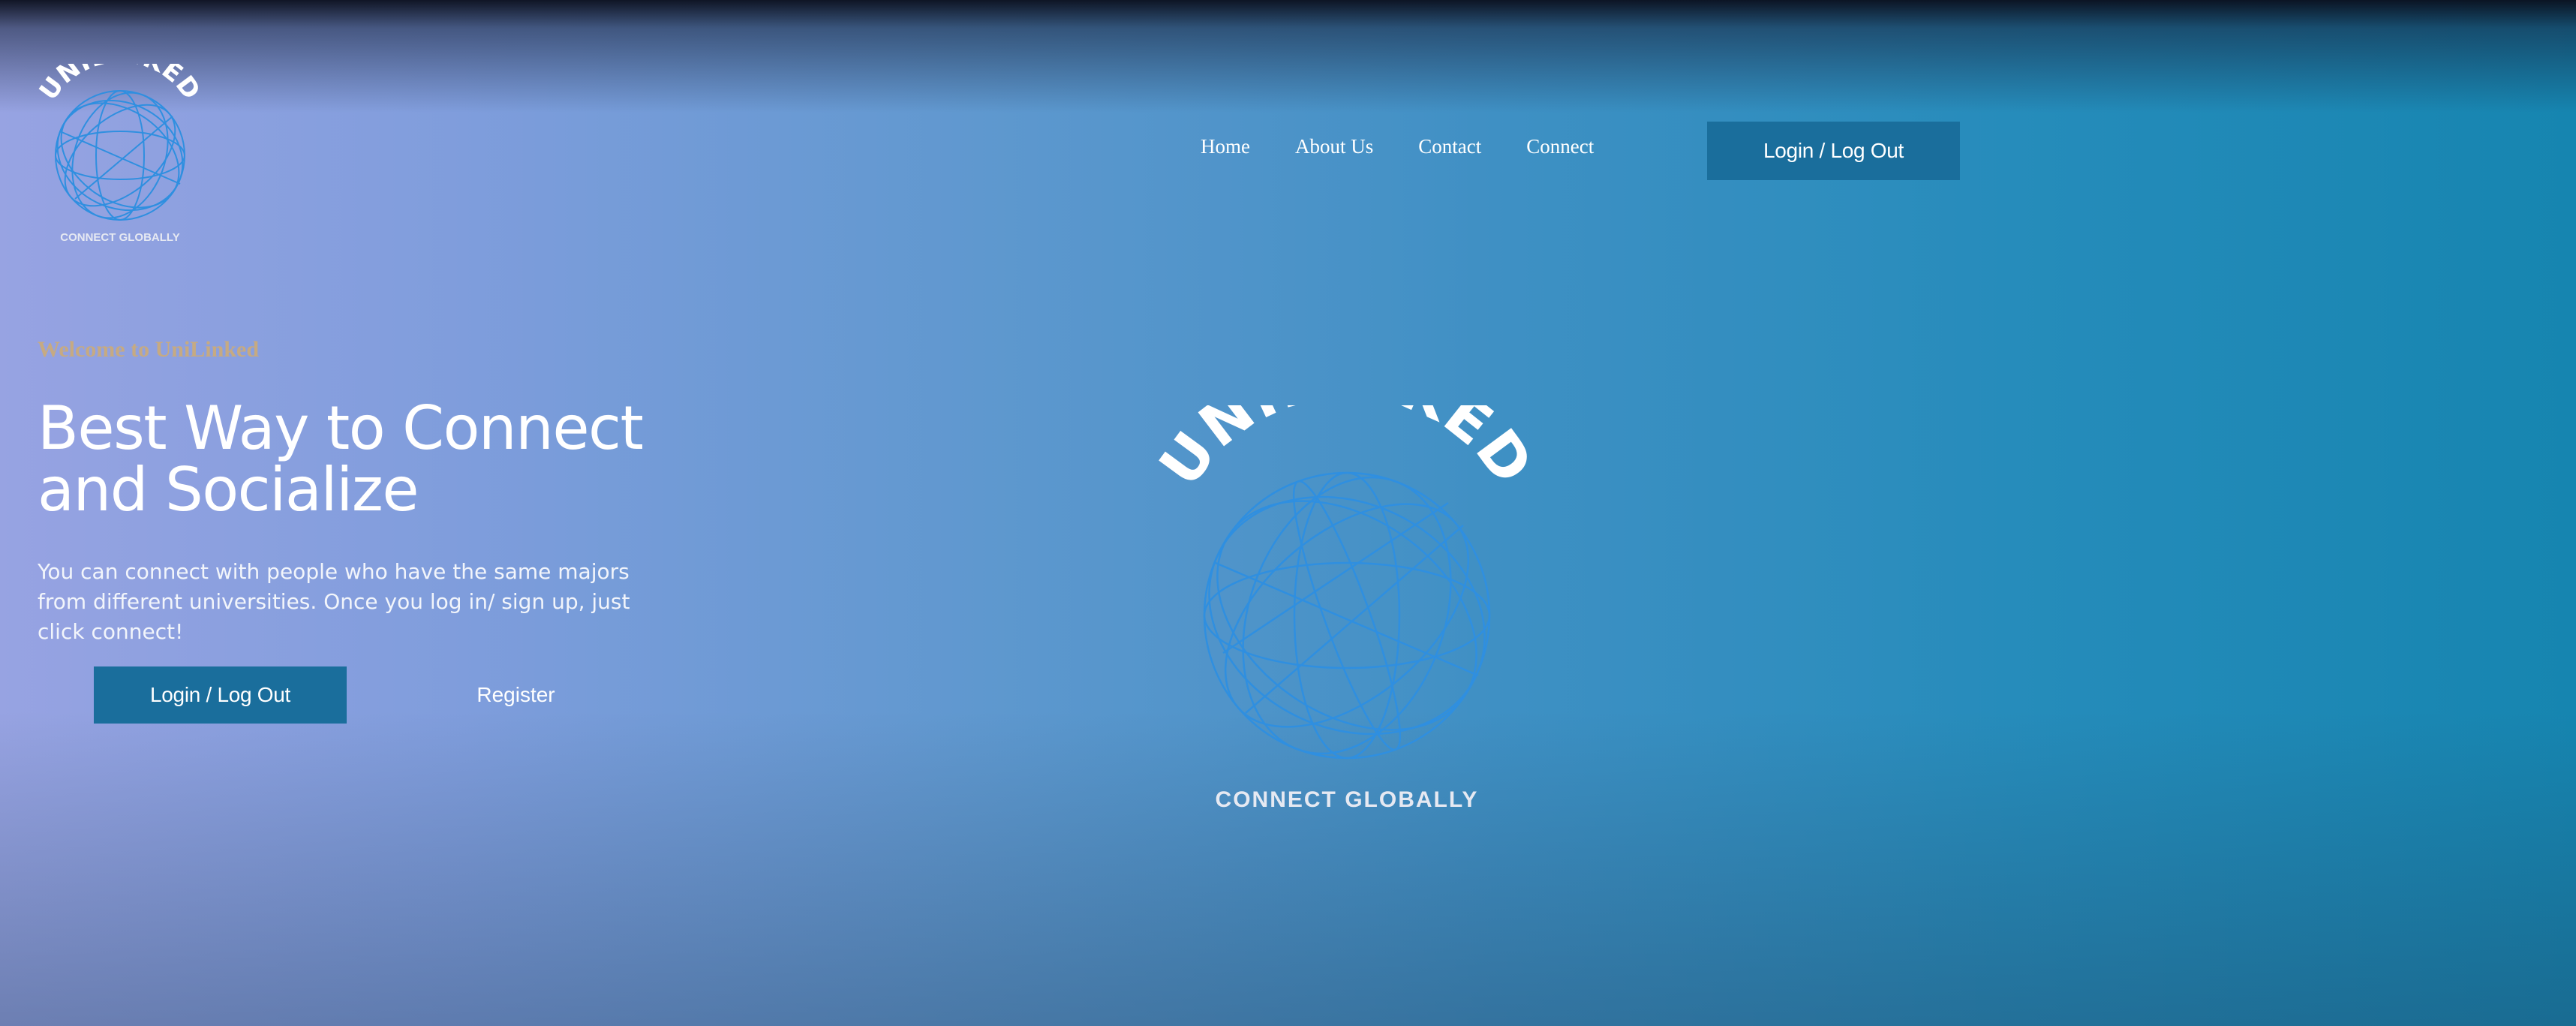  What do you see at coordinates (1225, 146) in the screenshot?
I see `nav-home: Home` at bounding box center [1225, 146].